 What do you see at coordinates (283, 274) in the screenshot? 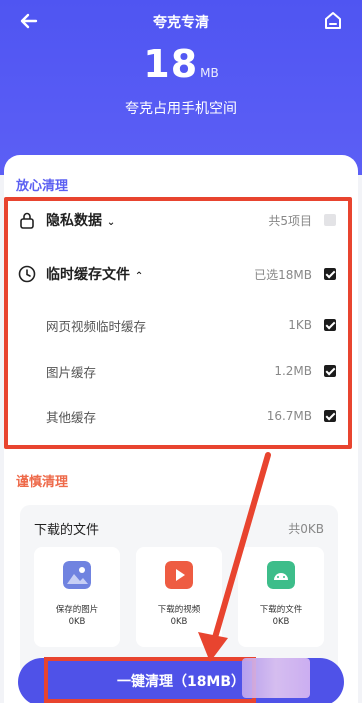
I see `temp-cache-value: 已选18MB` at bounding box center [283, 274].